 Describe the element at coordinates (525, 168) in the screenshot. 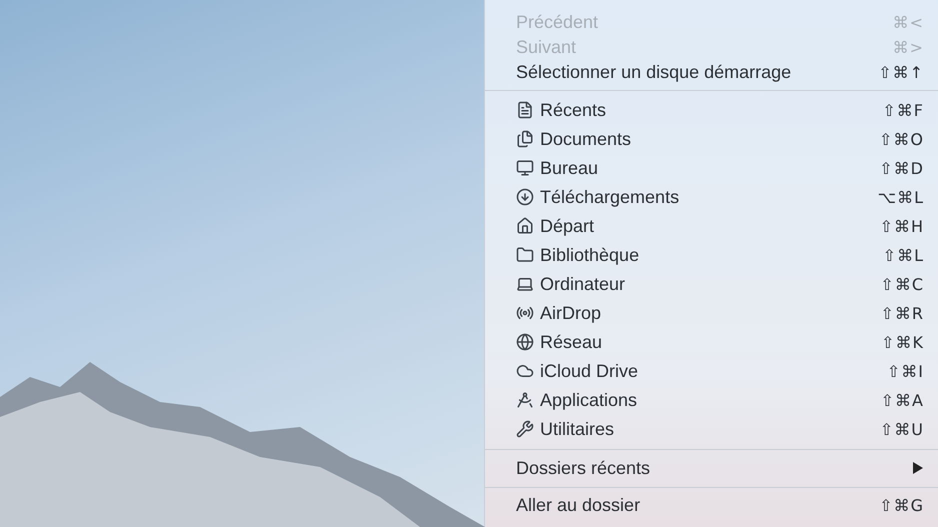

I see `monitor-icon` at that location.